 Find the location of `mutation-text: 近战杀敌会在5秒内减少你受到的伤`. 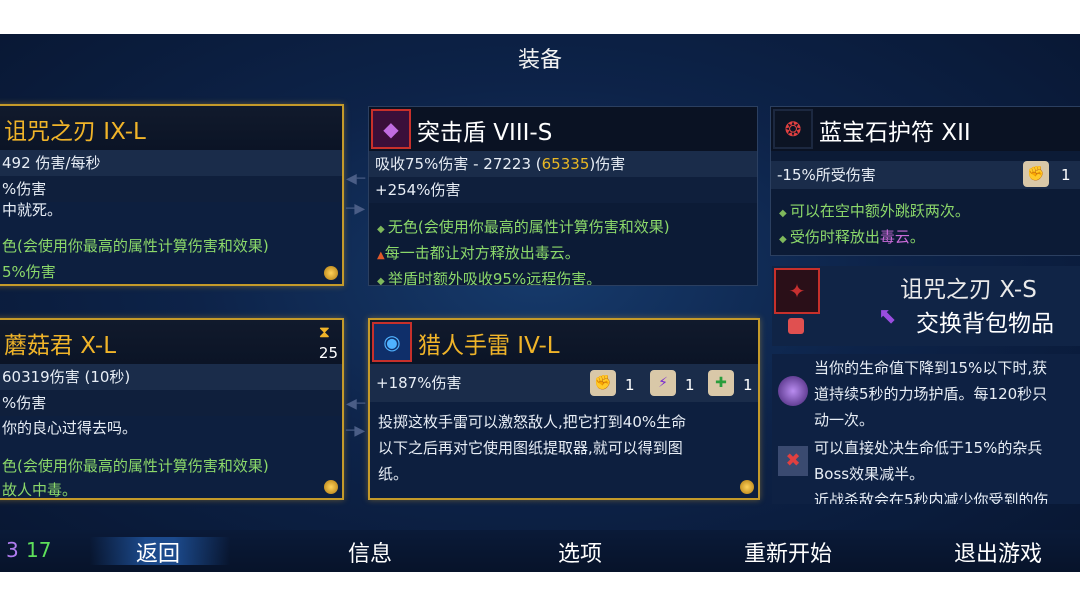

mutation-text: 近战杀敌会在5秒内减少你受到的伤 is located at coordinates (931, 497).